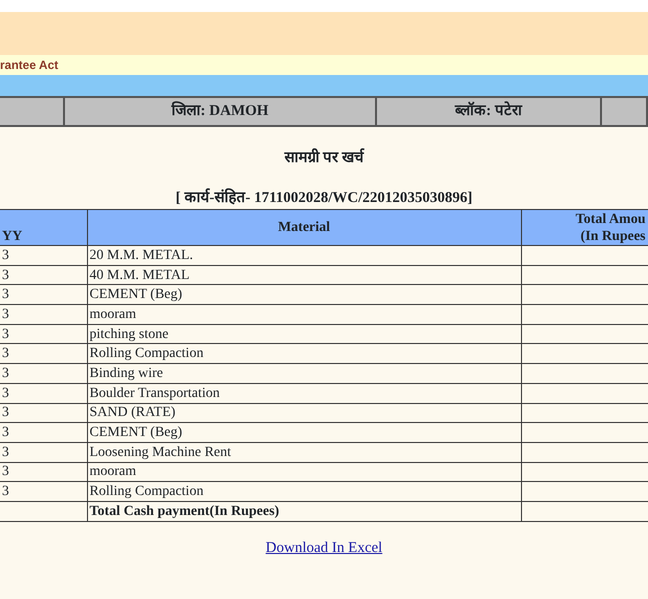  I want to click on table-cell: 20 M.M. METAL., so click(304, 256).